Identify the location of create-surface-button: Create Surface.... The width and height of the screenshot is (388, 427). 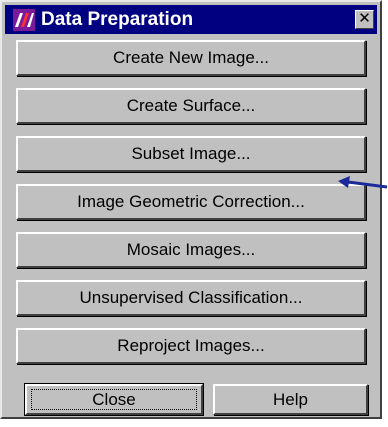
(191, 106).